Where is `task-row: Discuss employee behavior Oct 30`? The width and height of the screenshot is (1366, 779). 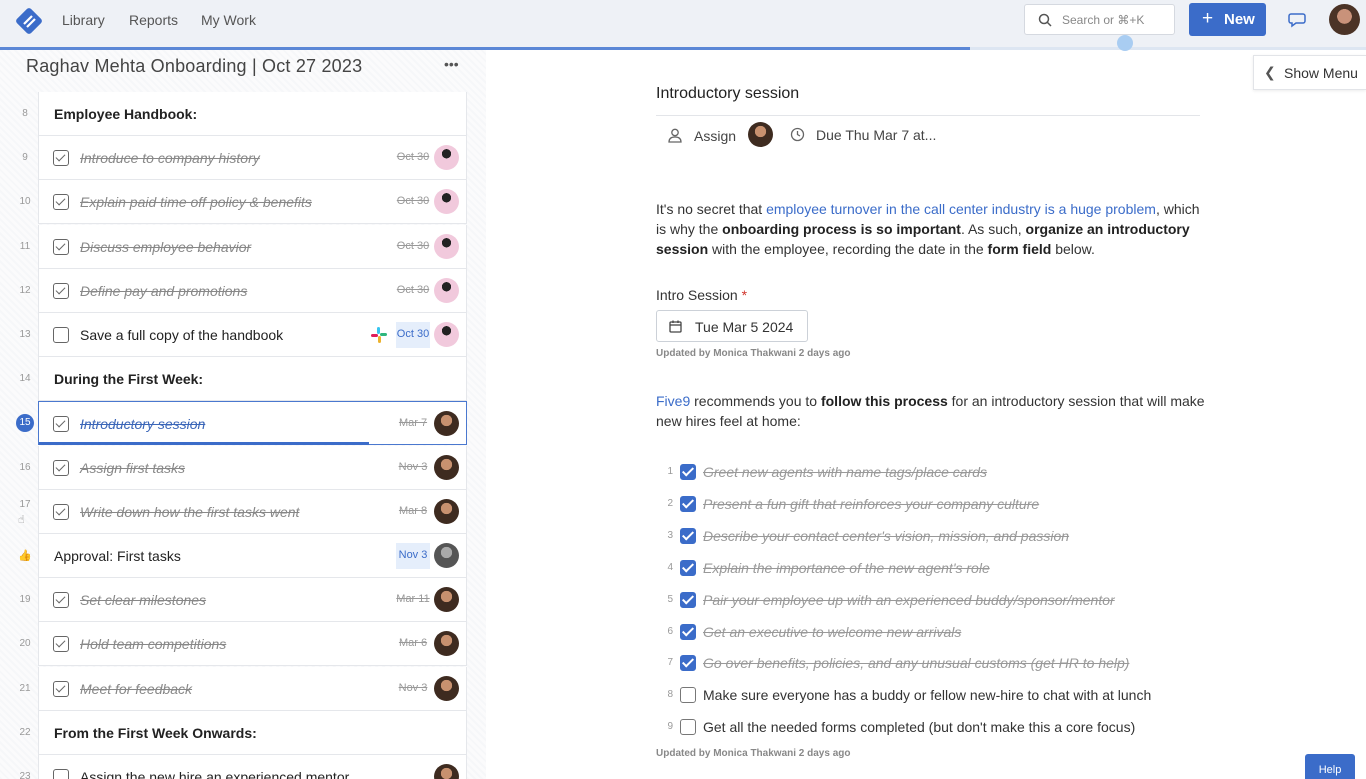 task-row: Discuss employee behavior Oct 30 is located at coordinates (252, 246).